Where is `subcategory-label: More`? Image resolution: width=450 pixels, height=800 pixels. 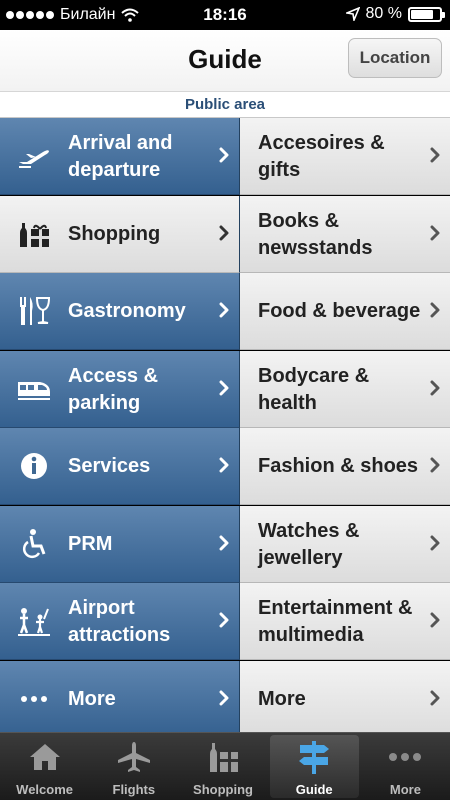
subcategory-label: More is located at coordinates (282, 699).